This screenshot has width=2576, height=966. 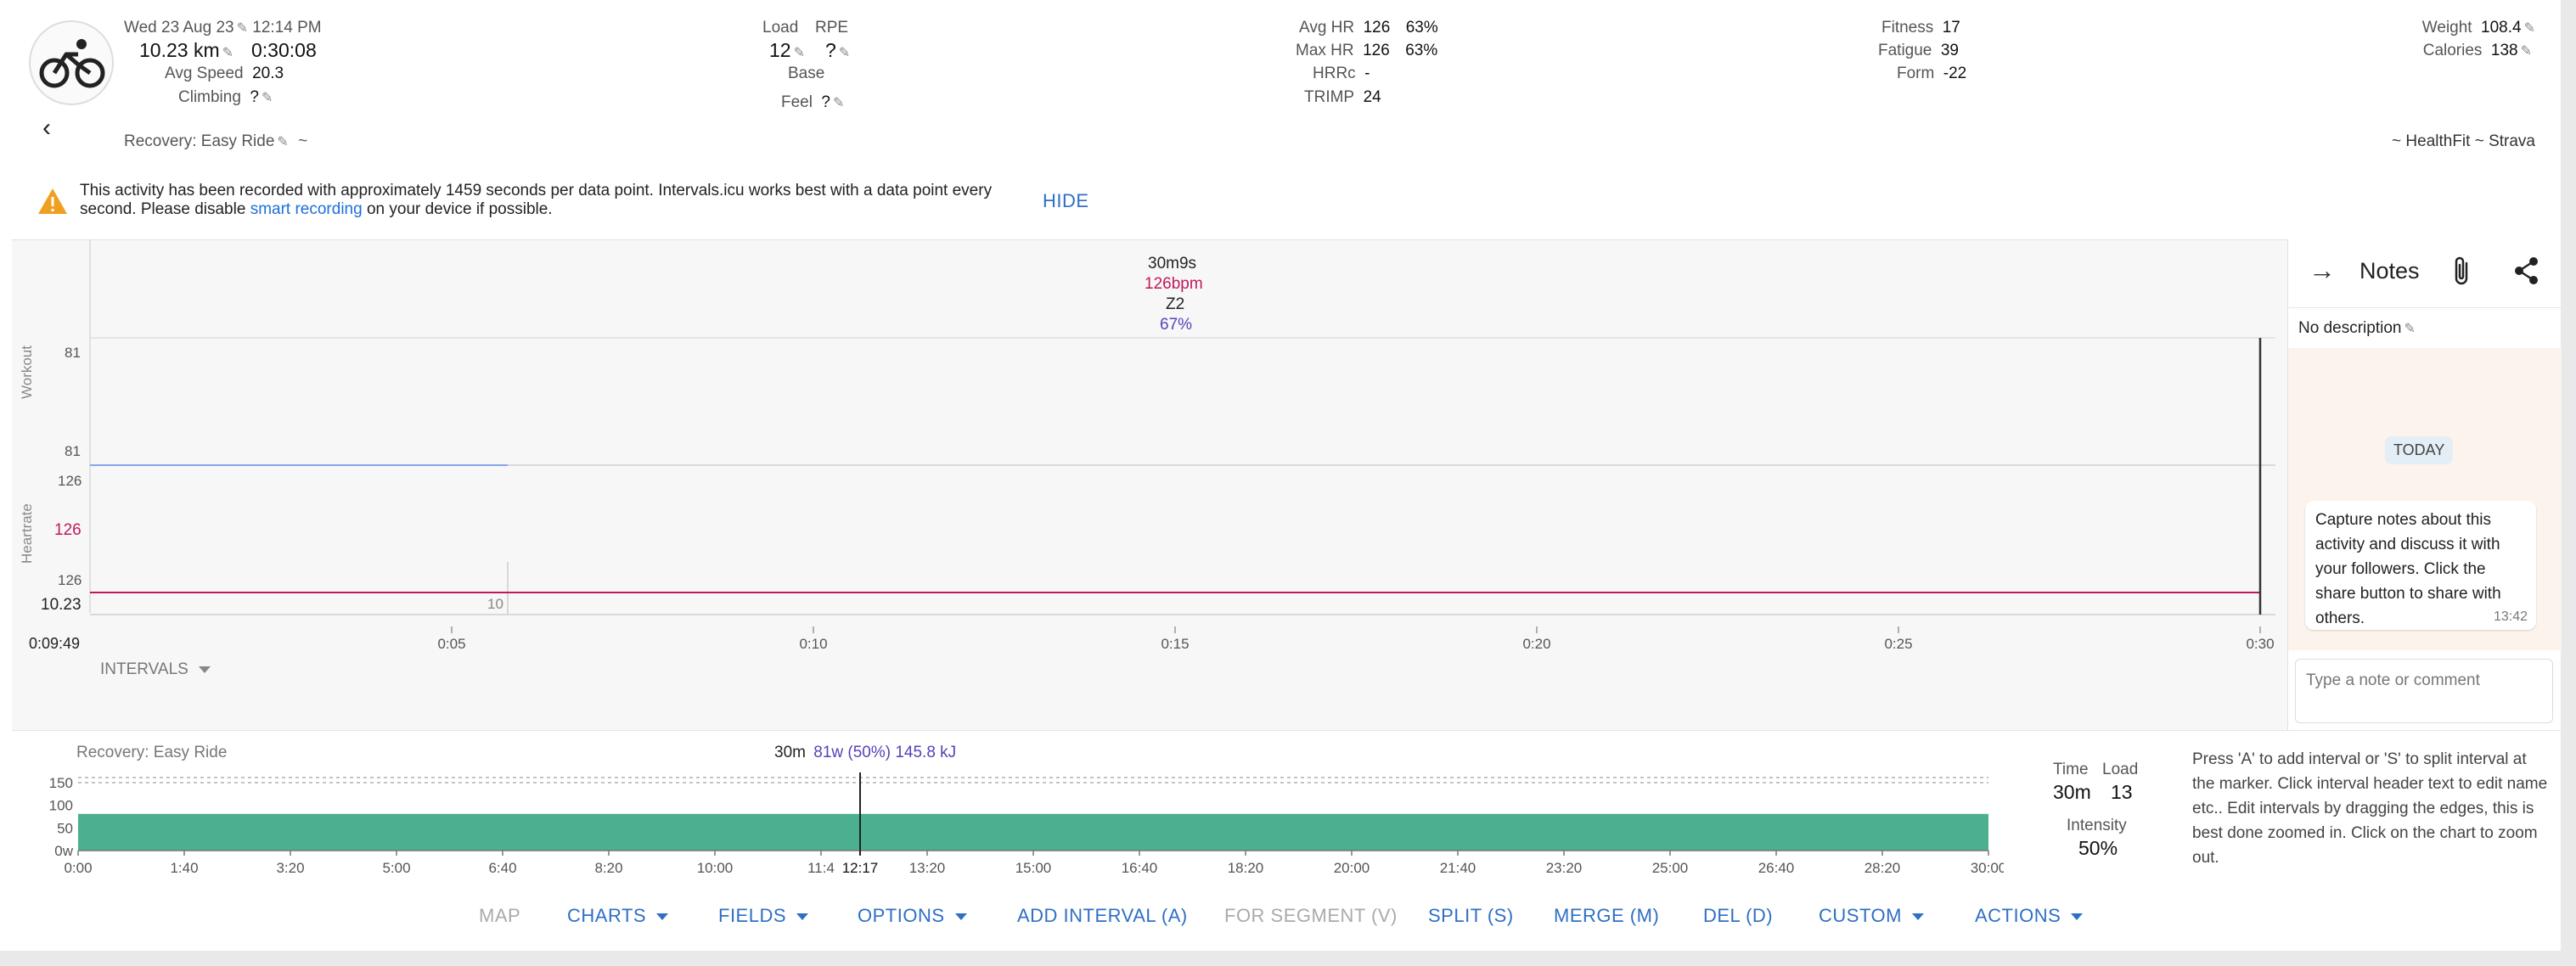 I want to click on custom-button: CUSTOM, so click(x=1871, y=916).